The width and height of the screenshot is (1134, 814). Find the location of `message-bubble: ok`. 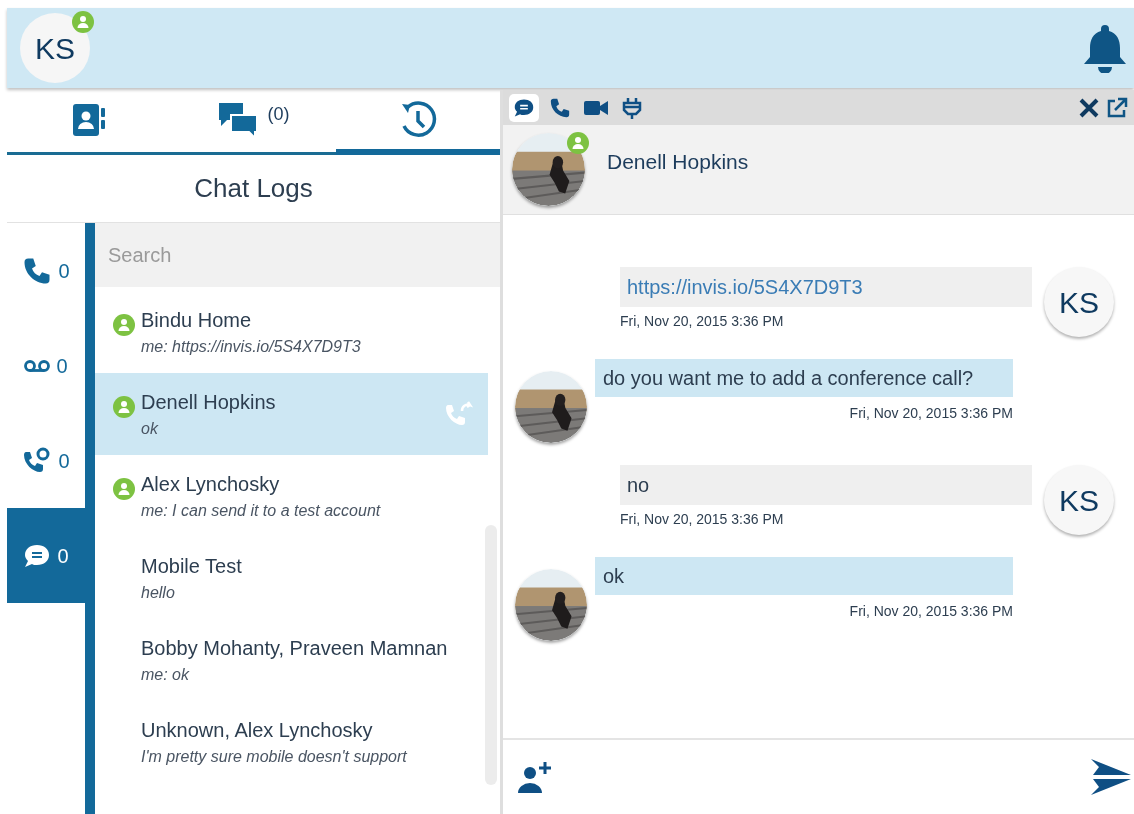

message-bubble: ok is located at coordinates (804, 576).